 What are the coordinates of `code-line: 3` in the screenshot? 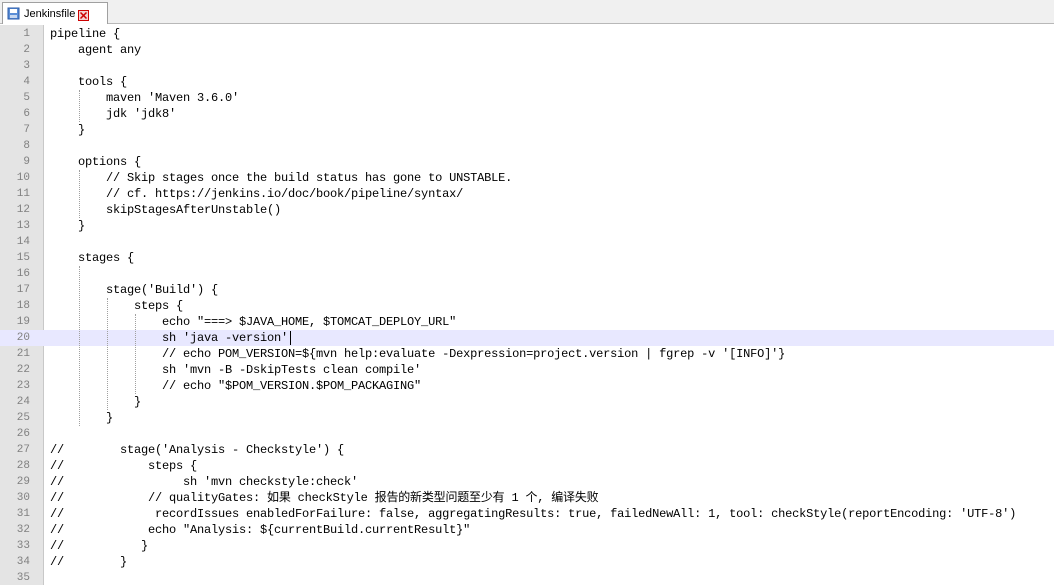 It's located at (527, 66).